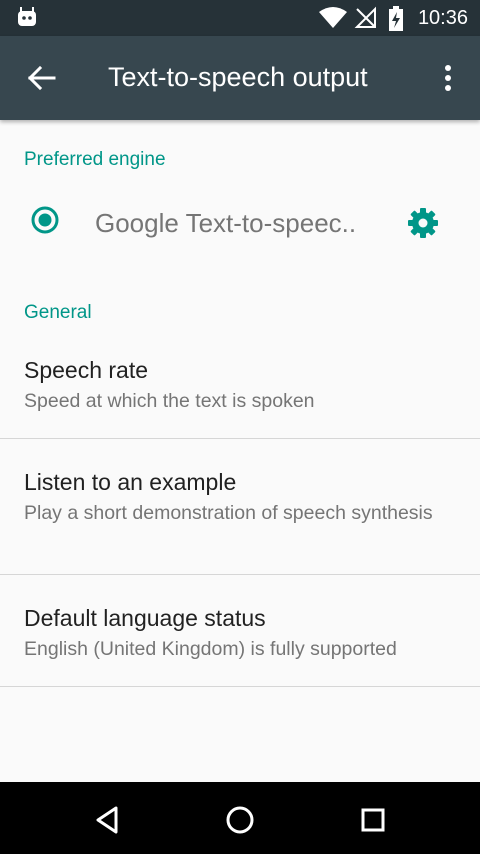 Image resolution: width=480 pixels, height=854 pixels. I want to click on page-title: Text-to-speech output, so click(238, 77).